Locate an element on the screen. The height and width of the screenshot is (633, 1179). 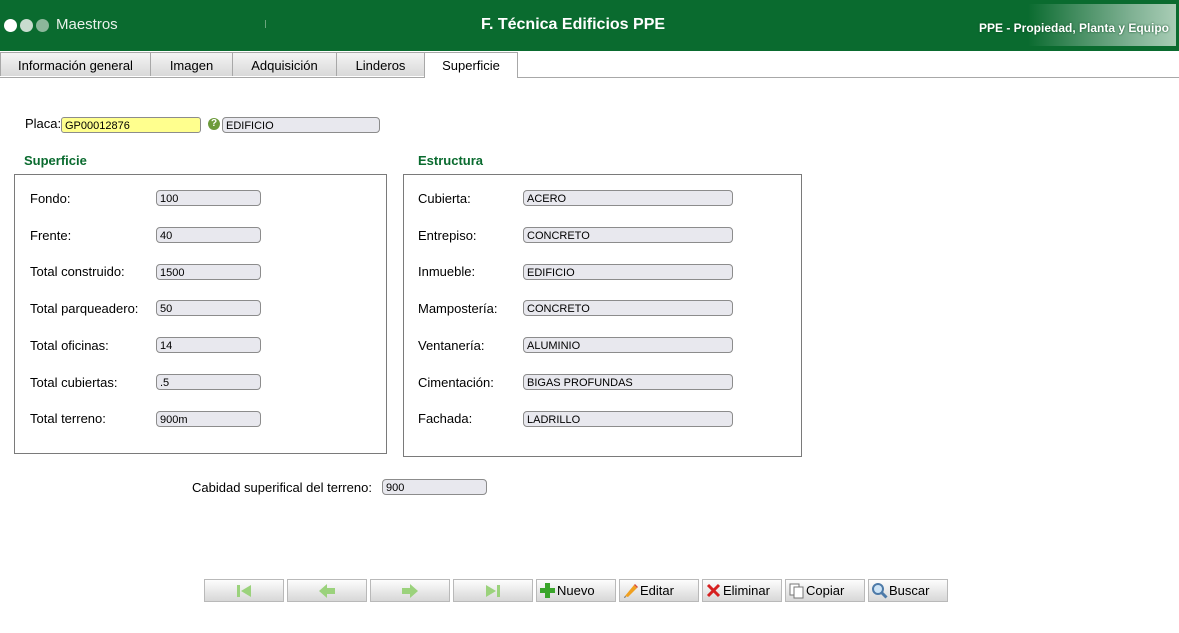
ventaneria-input: ALUMINIO is located at coordinates (628, 345).